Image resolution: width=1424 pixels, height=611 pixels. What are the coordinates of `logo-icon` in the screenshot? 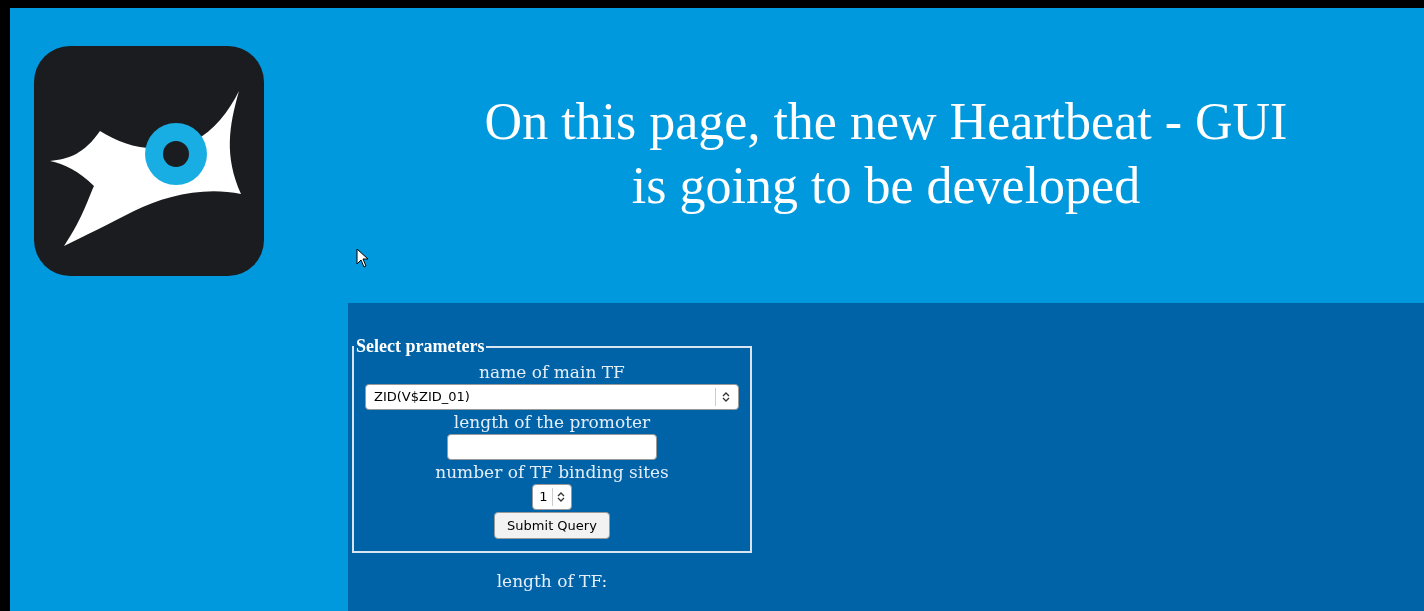 It's located at (149, 161).